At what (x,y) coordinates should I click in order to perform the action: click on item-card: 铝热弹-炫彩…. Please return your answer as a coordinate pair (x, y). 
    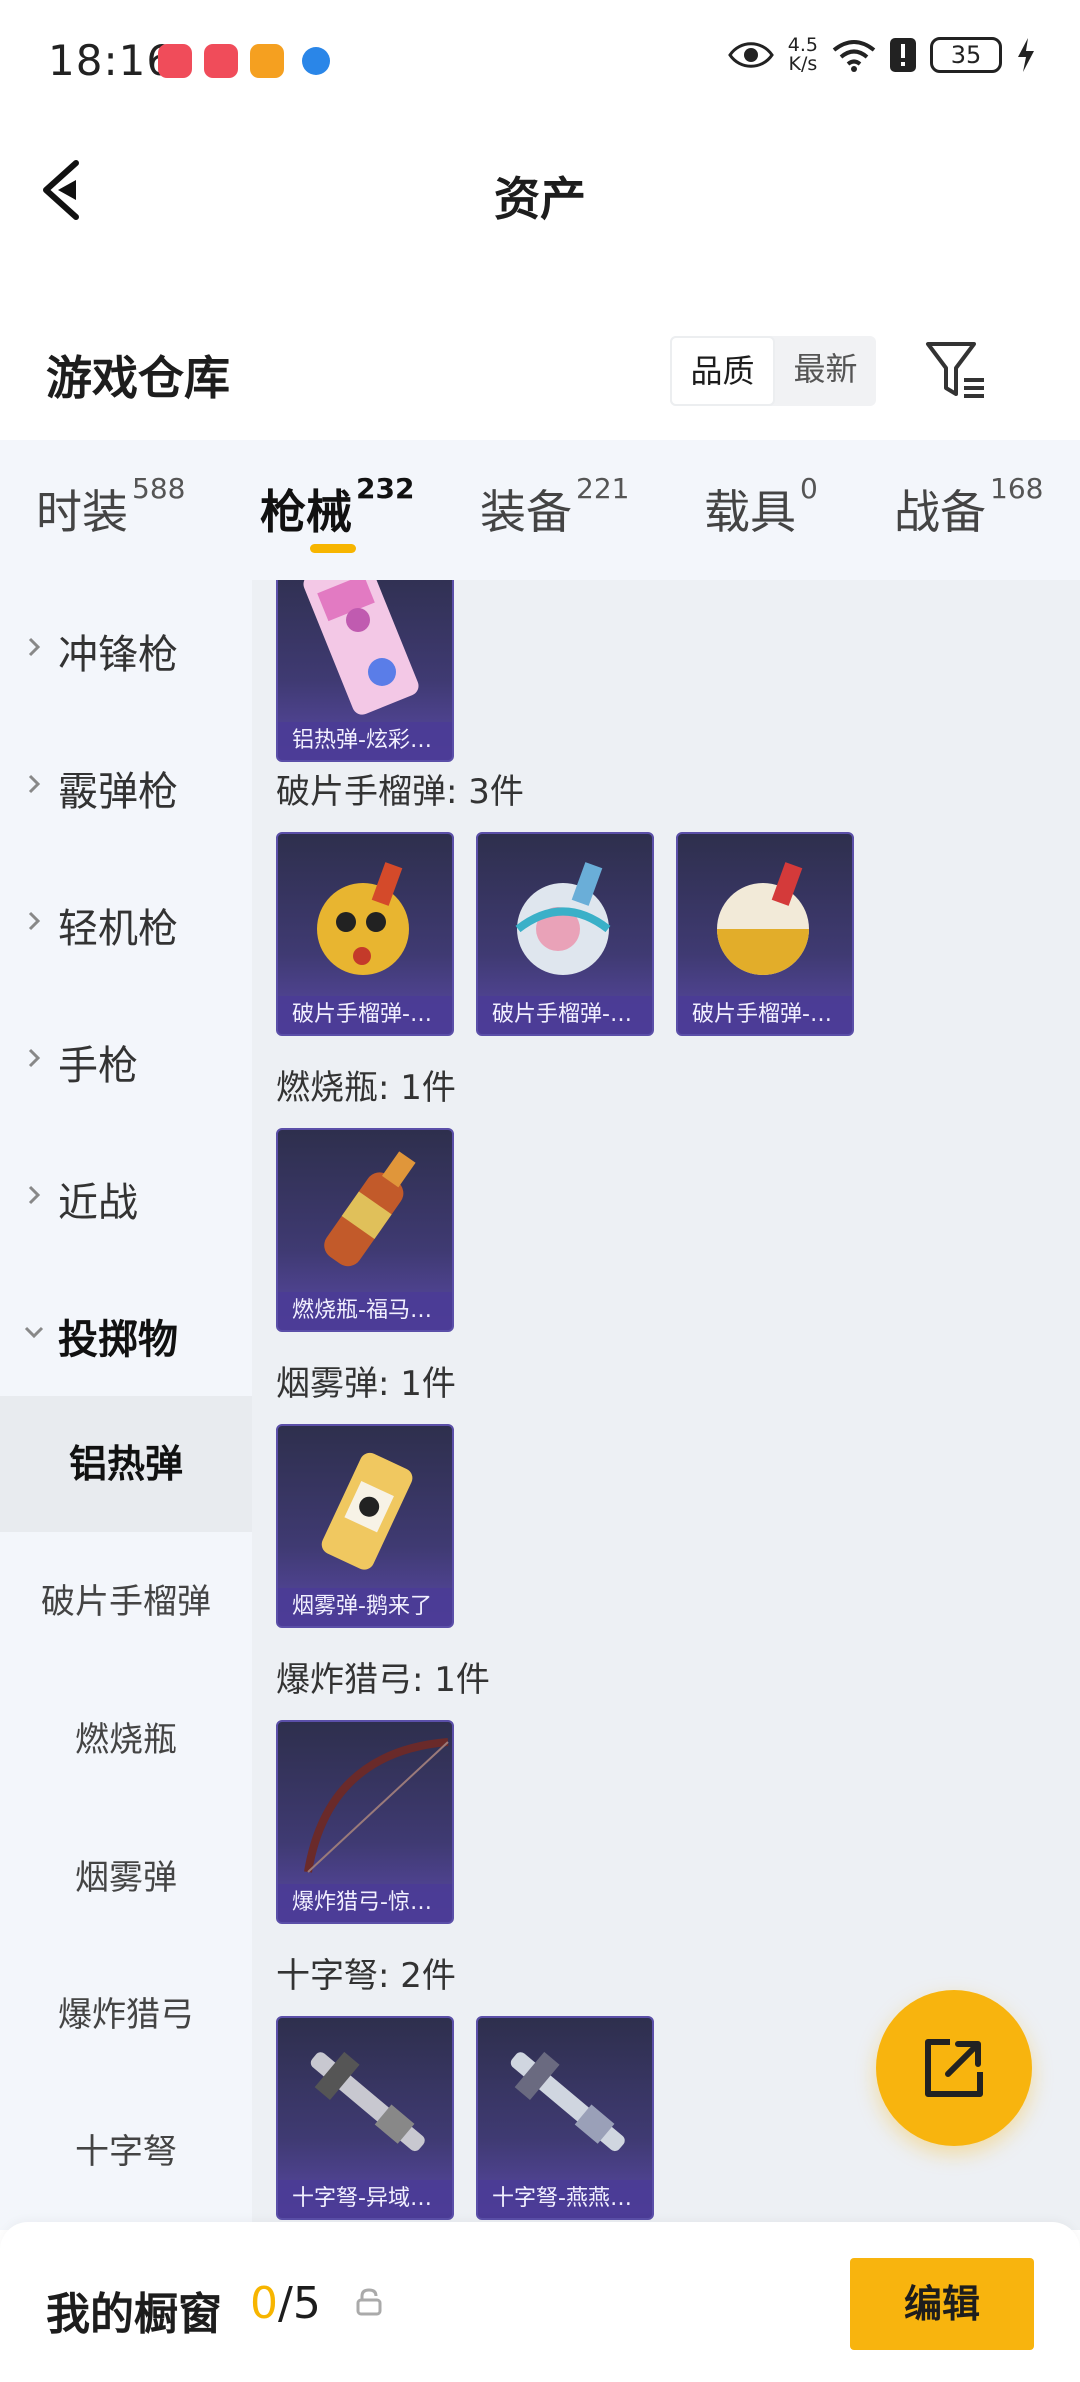
    Looking at the image, I should click on (365, 671).